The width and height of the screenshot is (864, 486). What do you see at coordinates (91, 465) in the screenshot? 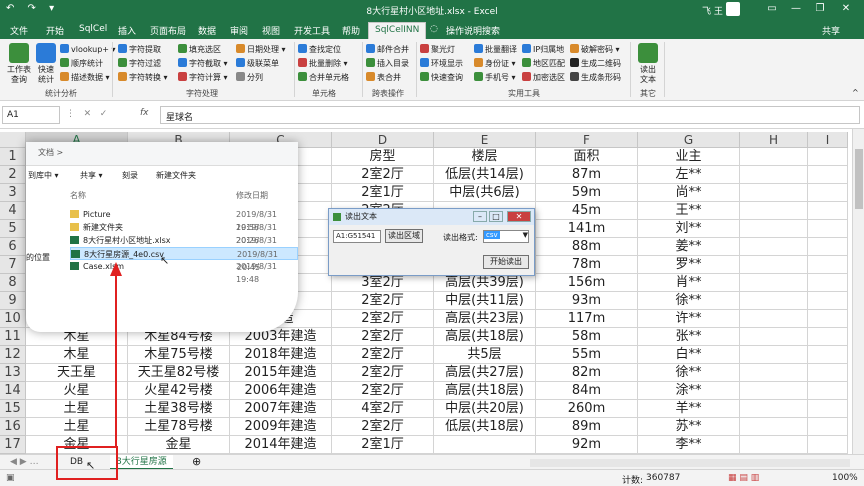
I see `mouse-cursor-icon: ↖` at bounding box center [91, 465].